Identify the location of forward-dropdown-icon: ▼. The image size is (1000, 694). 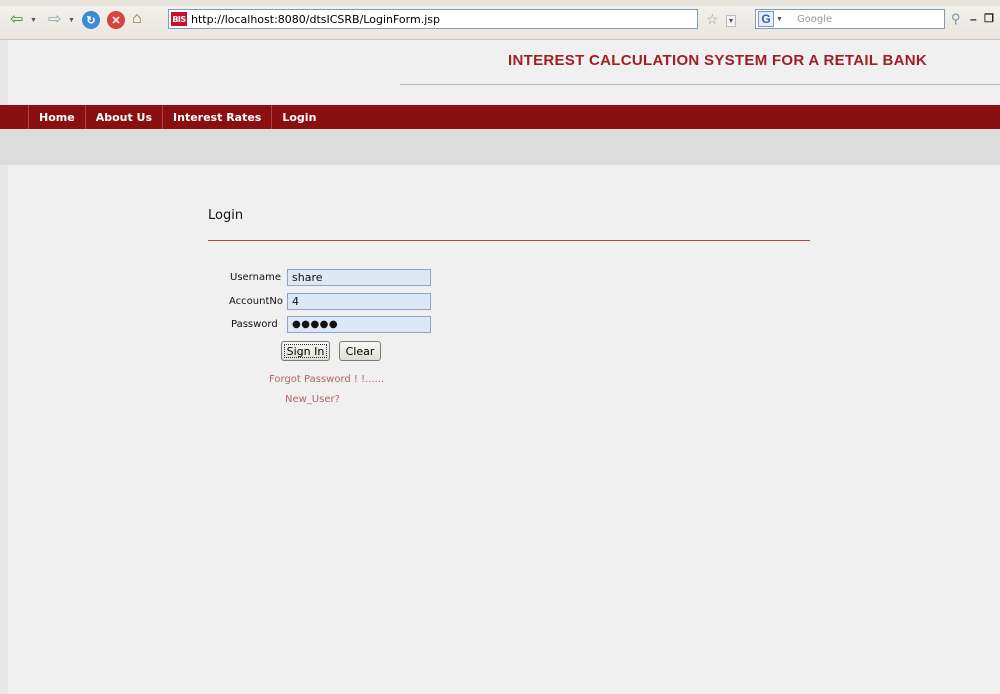
(71, 20).